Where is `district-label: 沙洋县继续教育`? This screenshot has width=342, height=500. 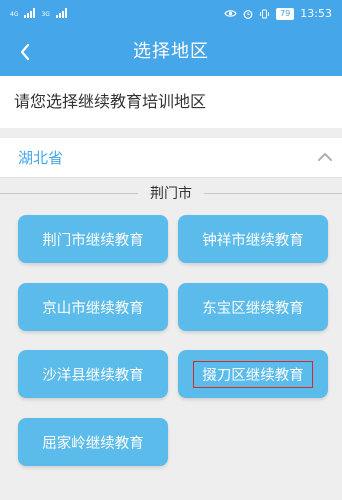 district-label: 沙洋县继续教育 is located at coordinates (93, 375).